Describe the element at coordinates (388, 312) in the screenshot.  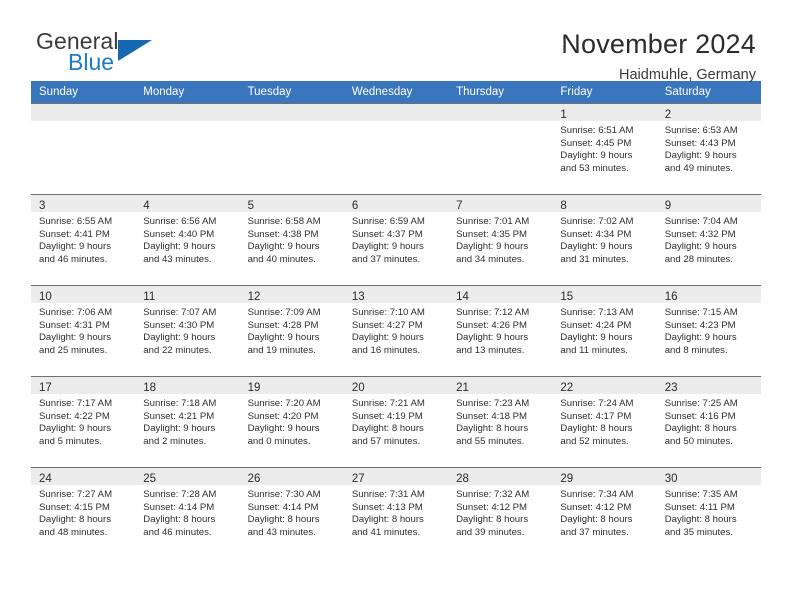
I see `sunrise-text: Sunrise: 7:10 AM` at that location.